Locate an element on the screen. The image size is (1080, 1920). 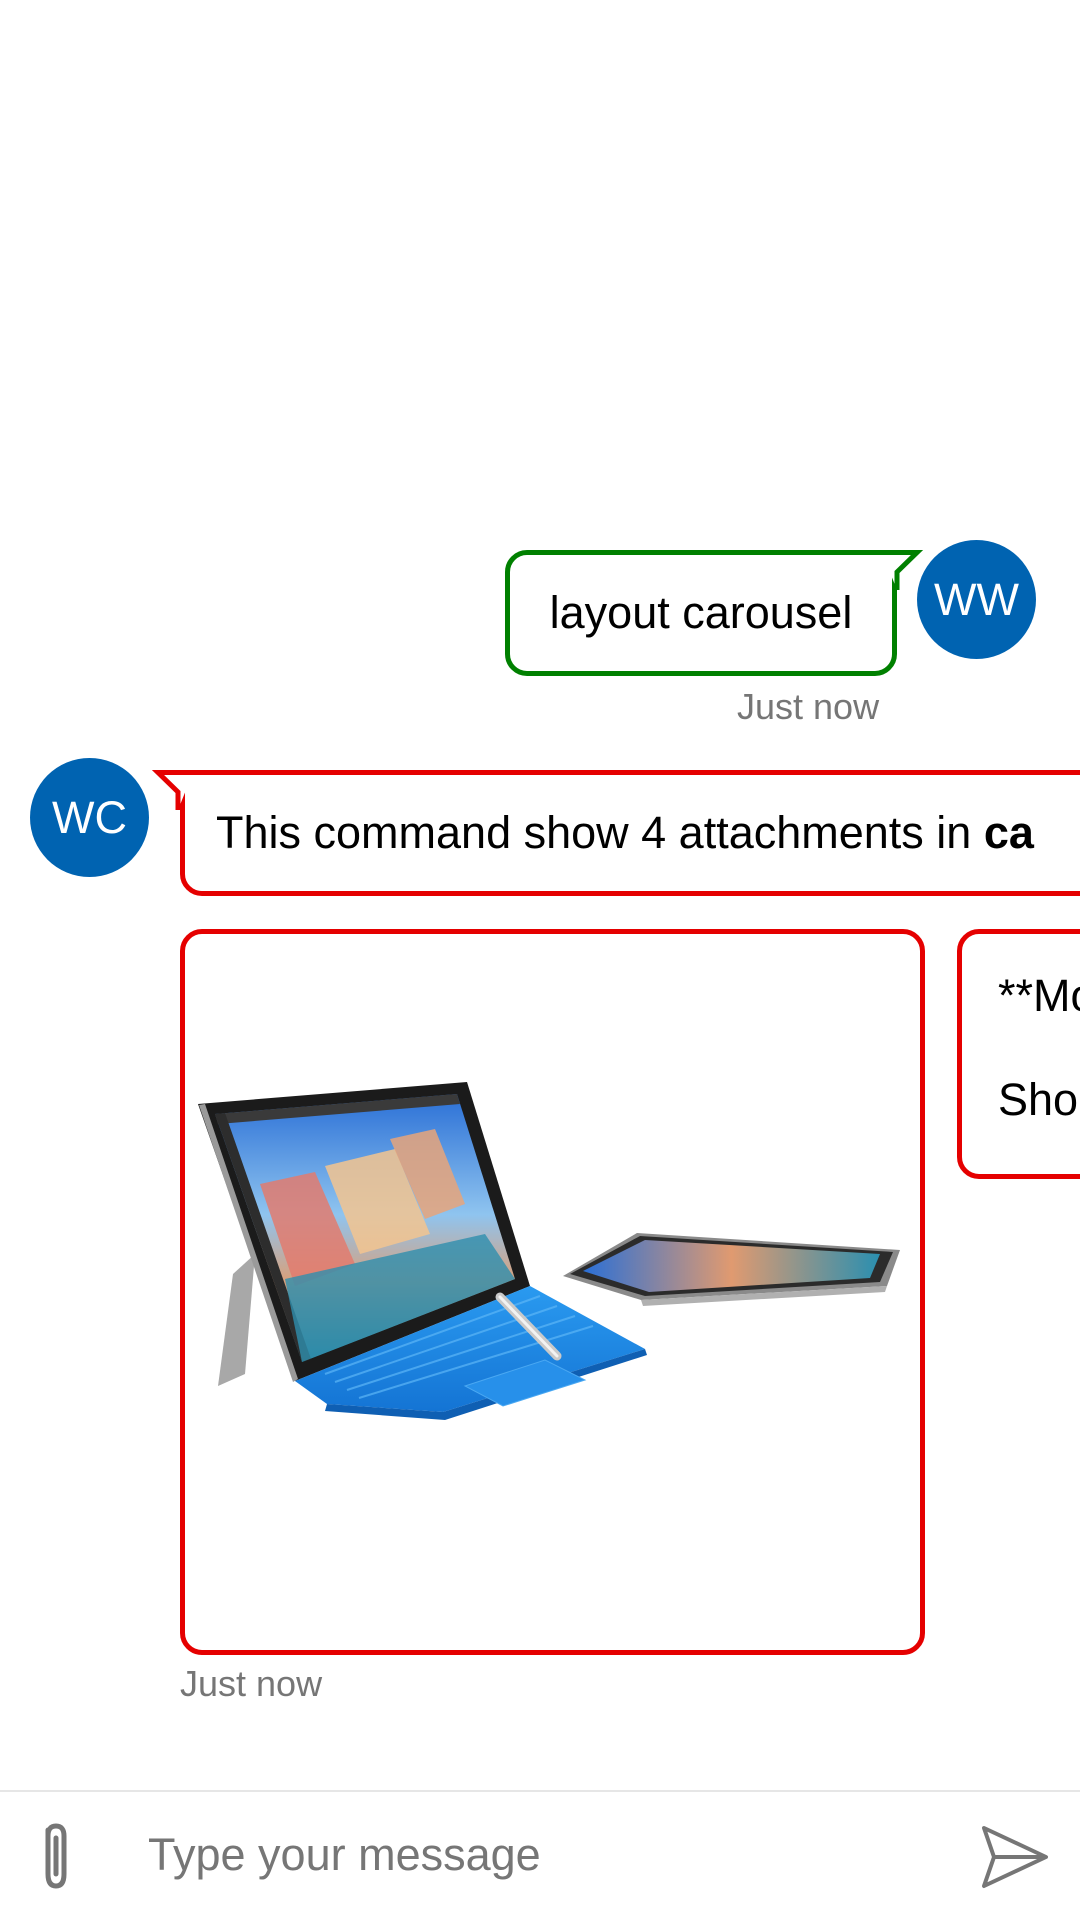
bot-avatar-initials: WC is located at coordinates (89, 817).